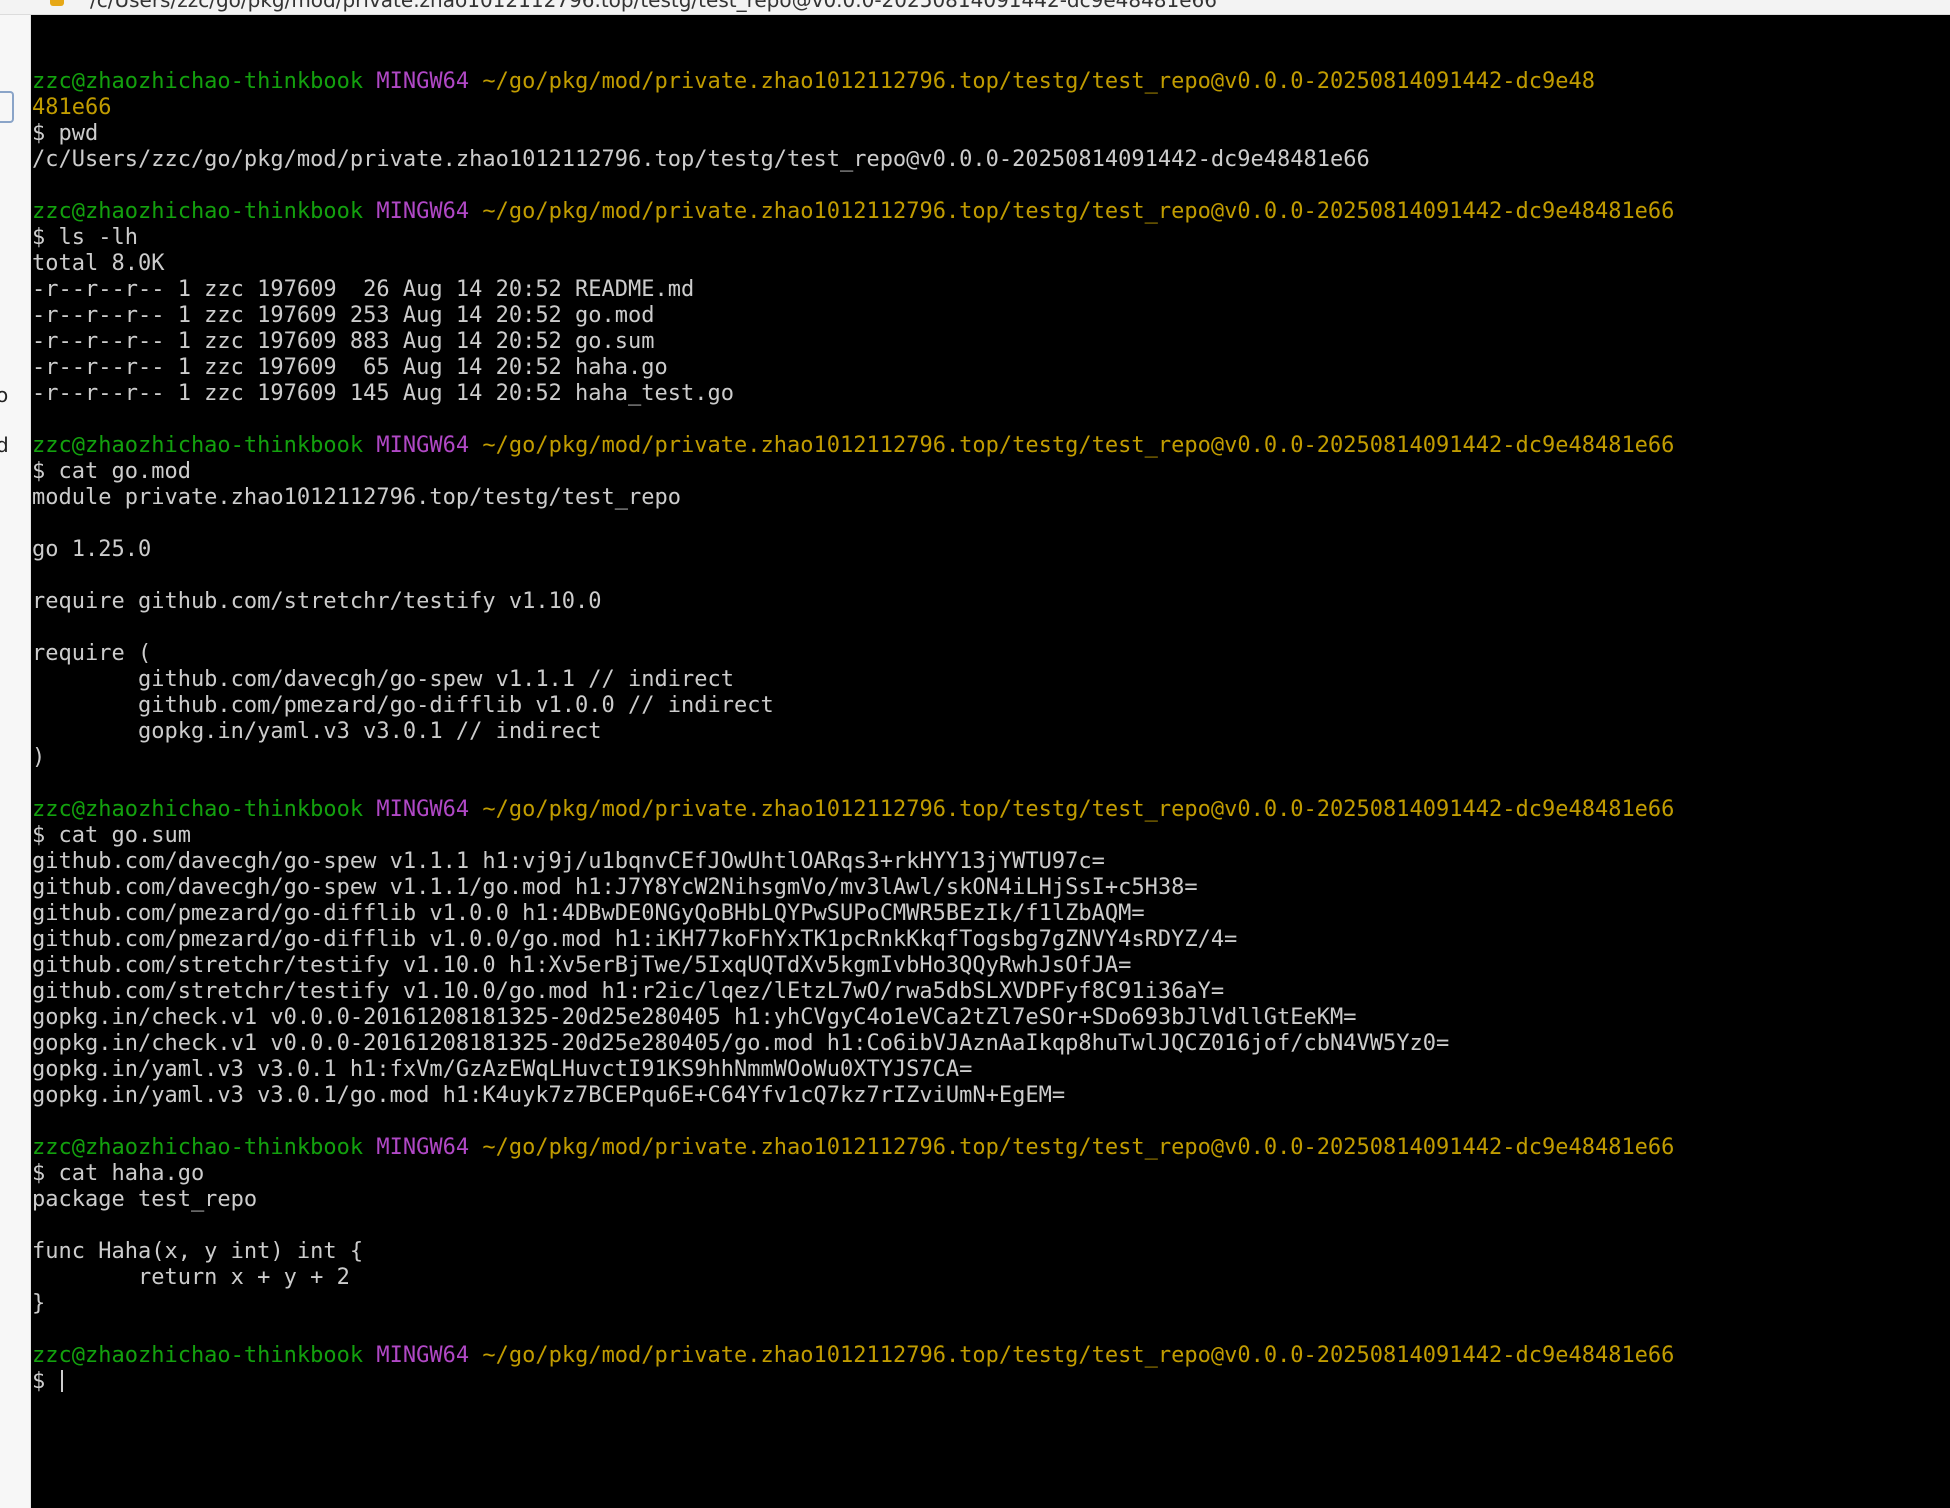 This screenshot has height=1508, width=1950. What do you see at coordinates (145, 1199) in the screenshot?
I see `output-text: package test_repo` at bounding box center [145, 1199].